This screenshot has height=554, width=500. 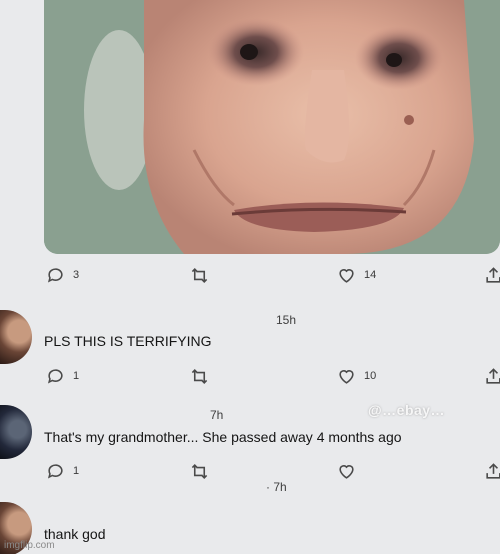 What do you see at coordinates (370, 376) in the screenshot?
I see `like-count: 10` at bounding box center [370, 376].